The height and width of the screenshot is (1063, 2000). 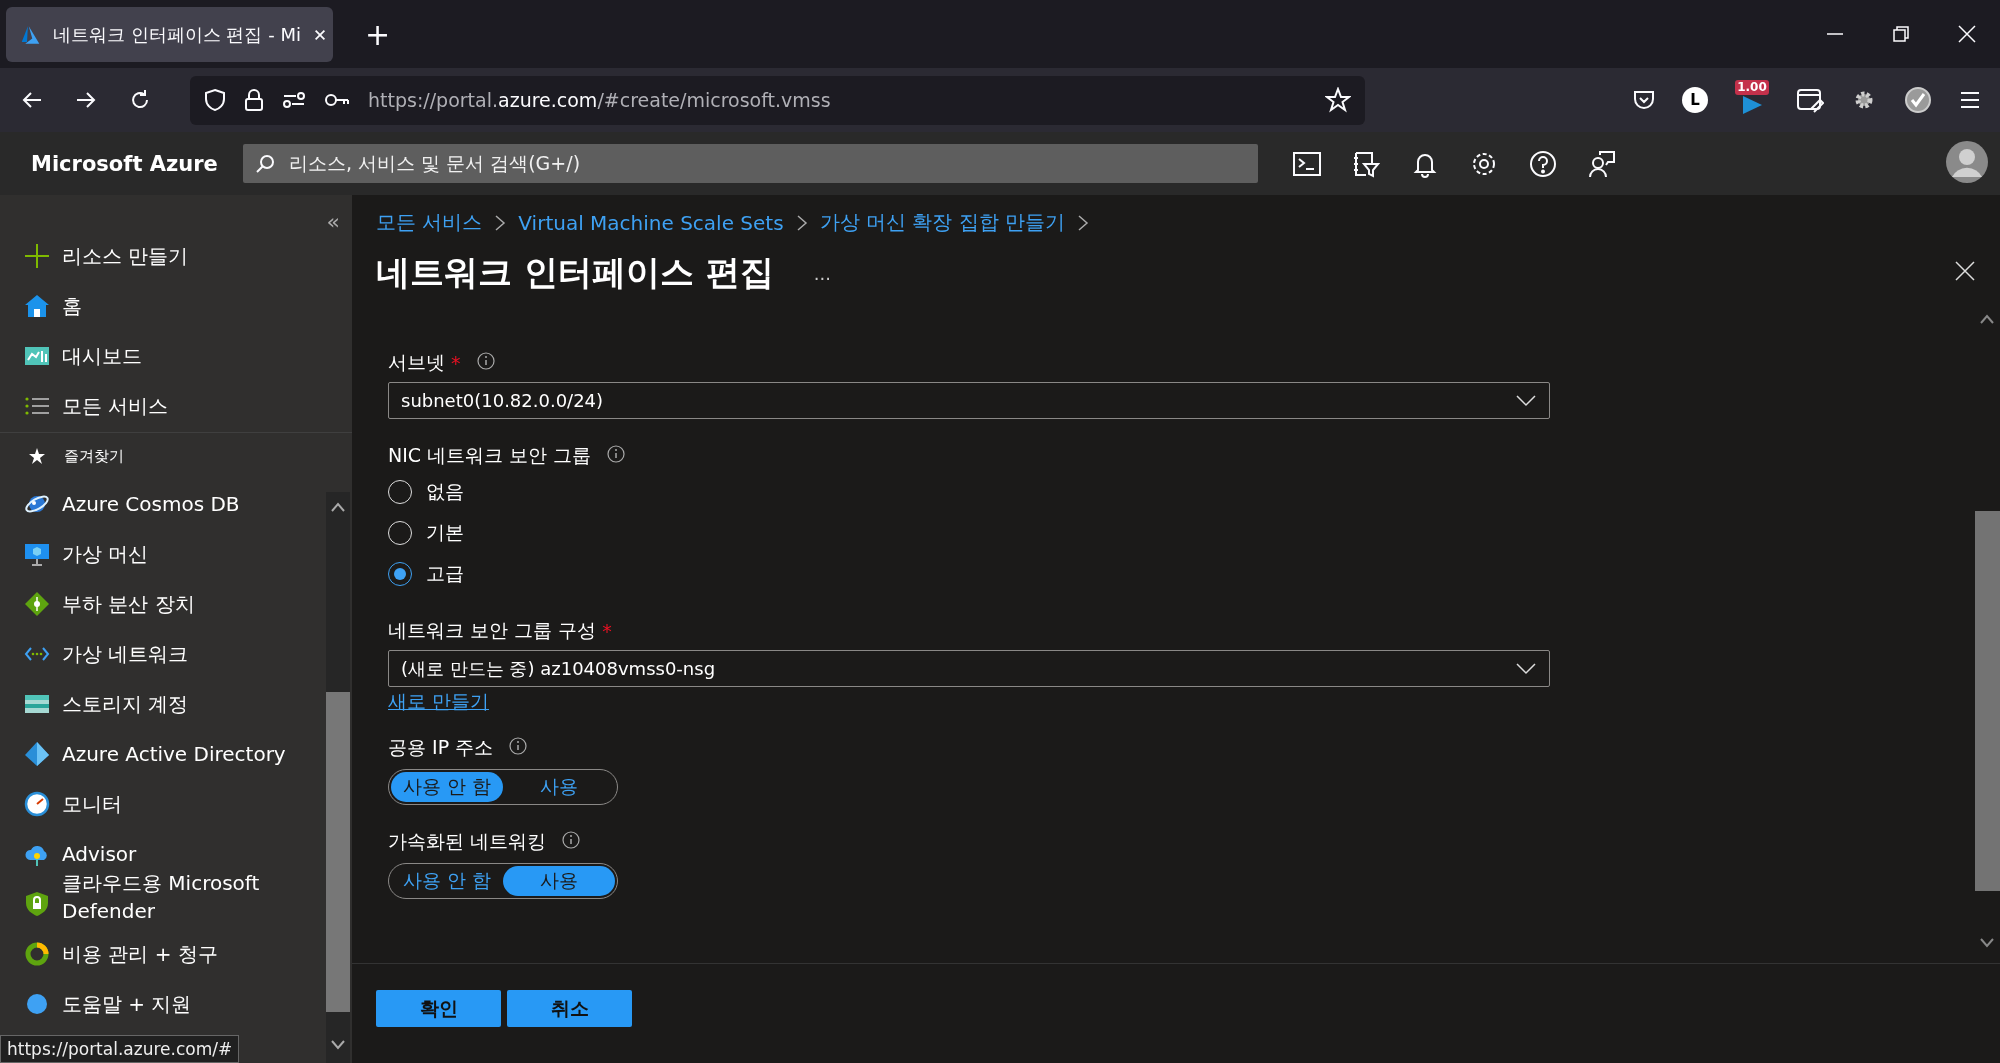 I want to click on sidebar-item: 가상 네트워크, so click(x=176, y=654).